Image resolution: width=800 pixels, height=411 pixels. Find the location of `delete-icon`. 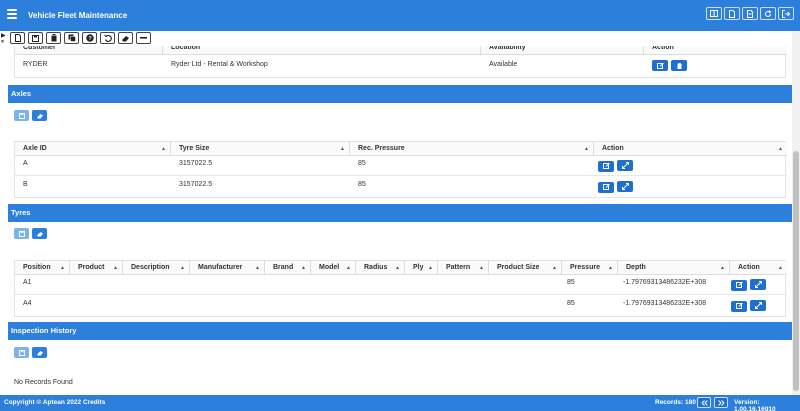

delete-icon is located at coordinates (53, 38).